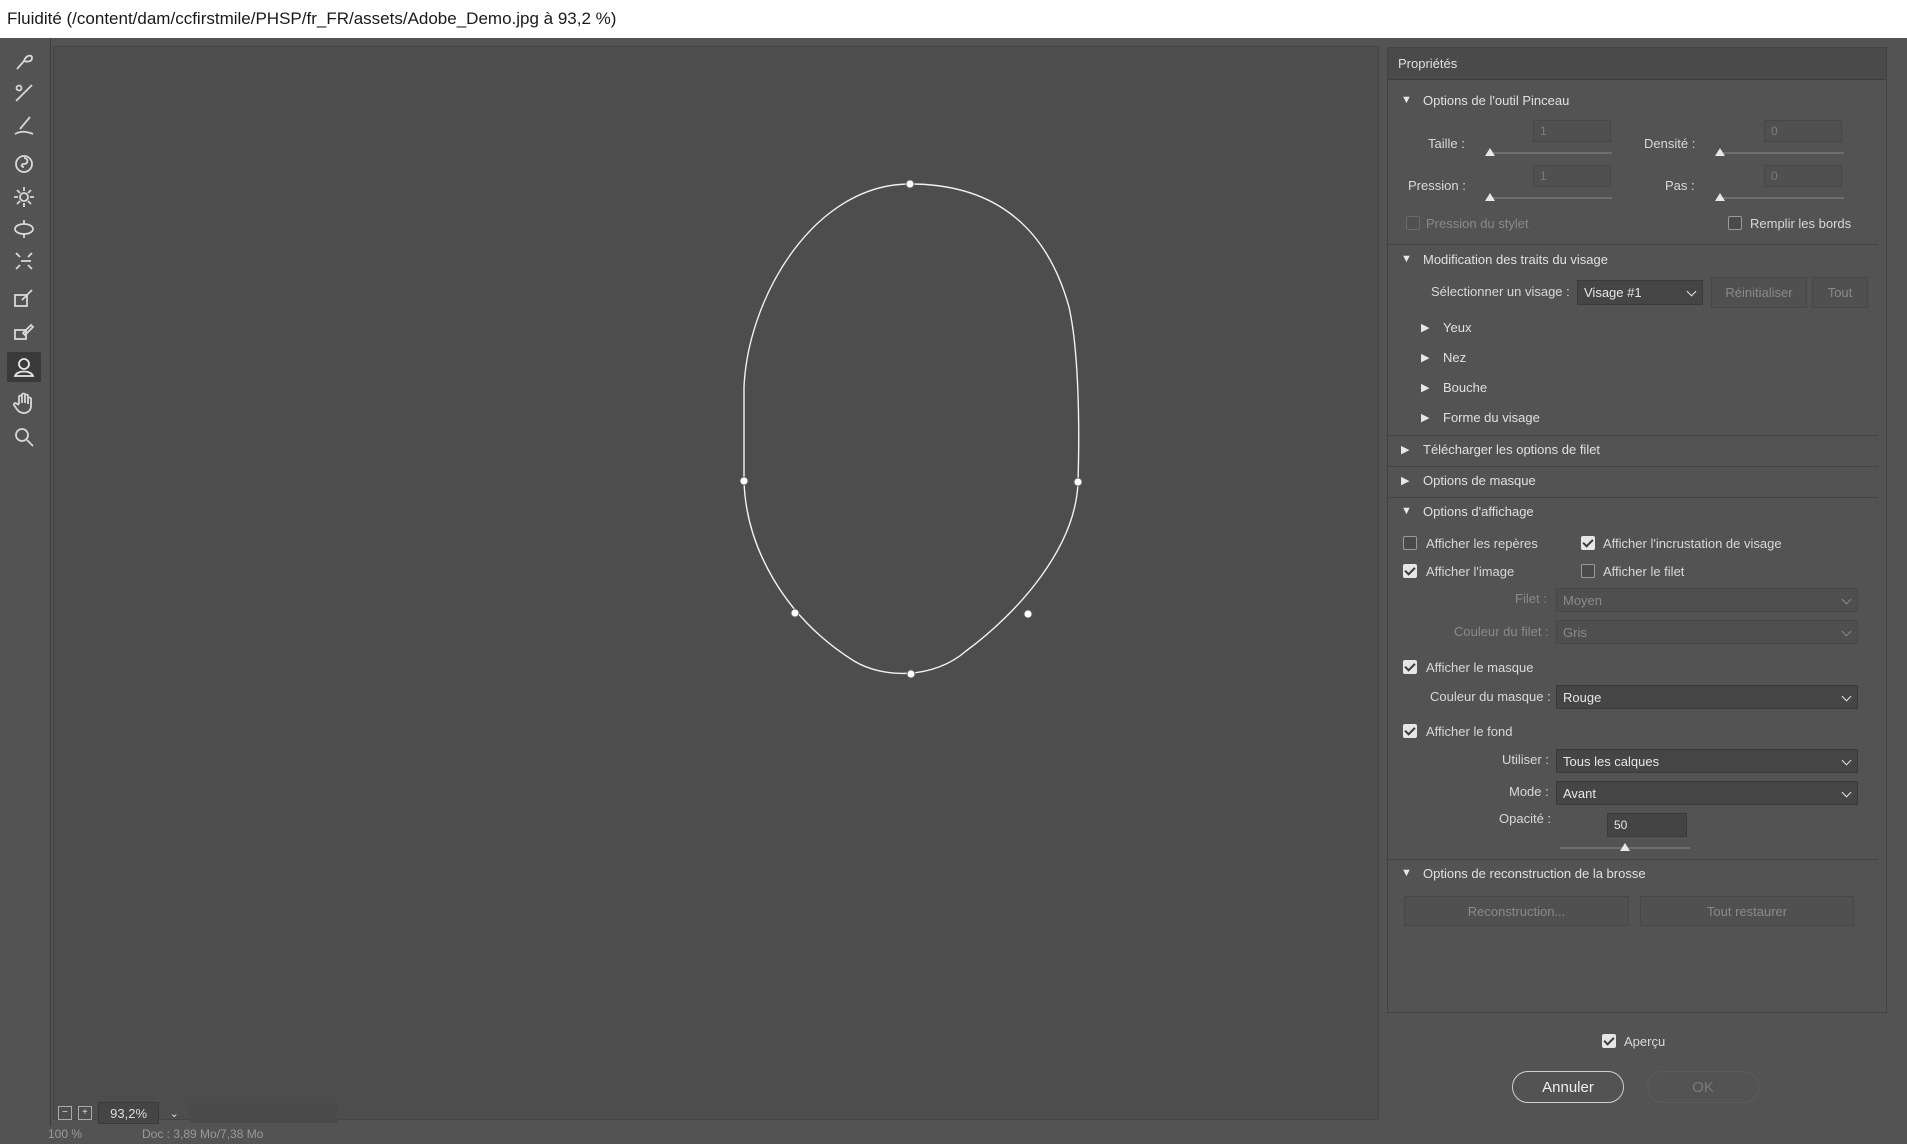 The height and width of the screenshot is (1144, 1907). What do you see at coordinates (1633, 873) in the screenshot?
I see `section-reconstruct-options: ▼ Options de reconstruction de la brosse` at bounding box center [1633, 873].